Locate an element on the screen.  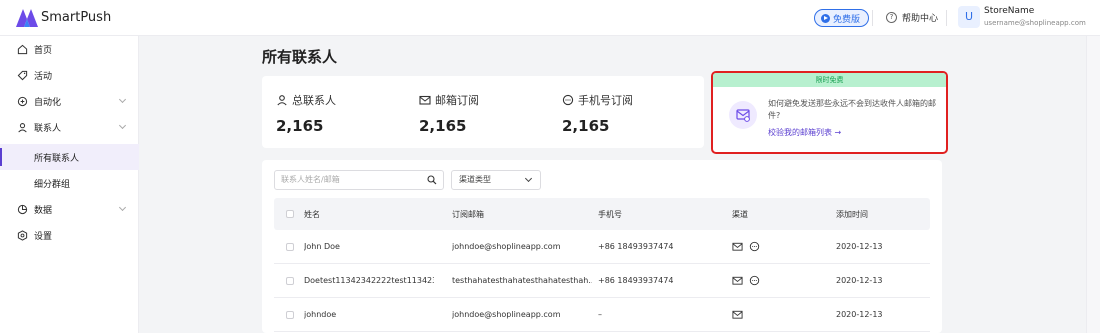
column-header-email: 订阅邮箱 is located at coordinates (522, 214).